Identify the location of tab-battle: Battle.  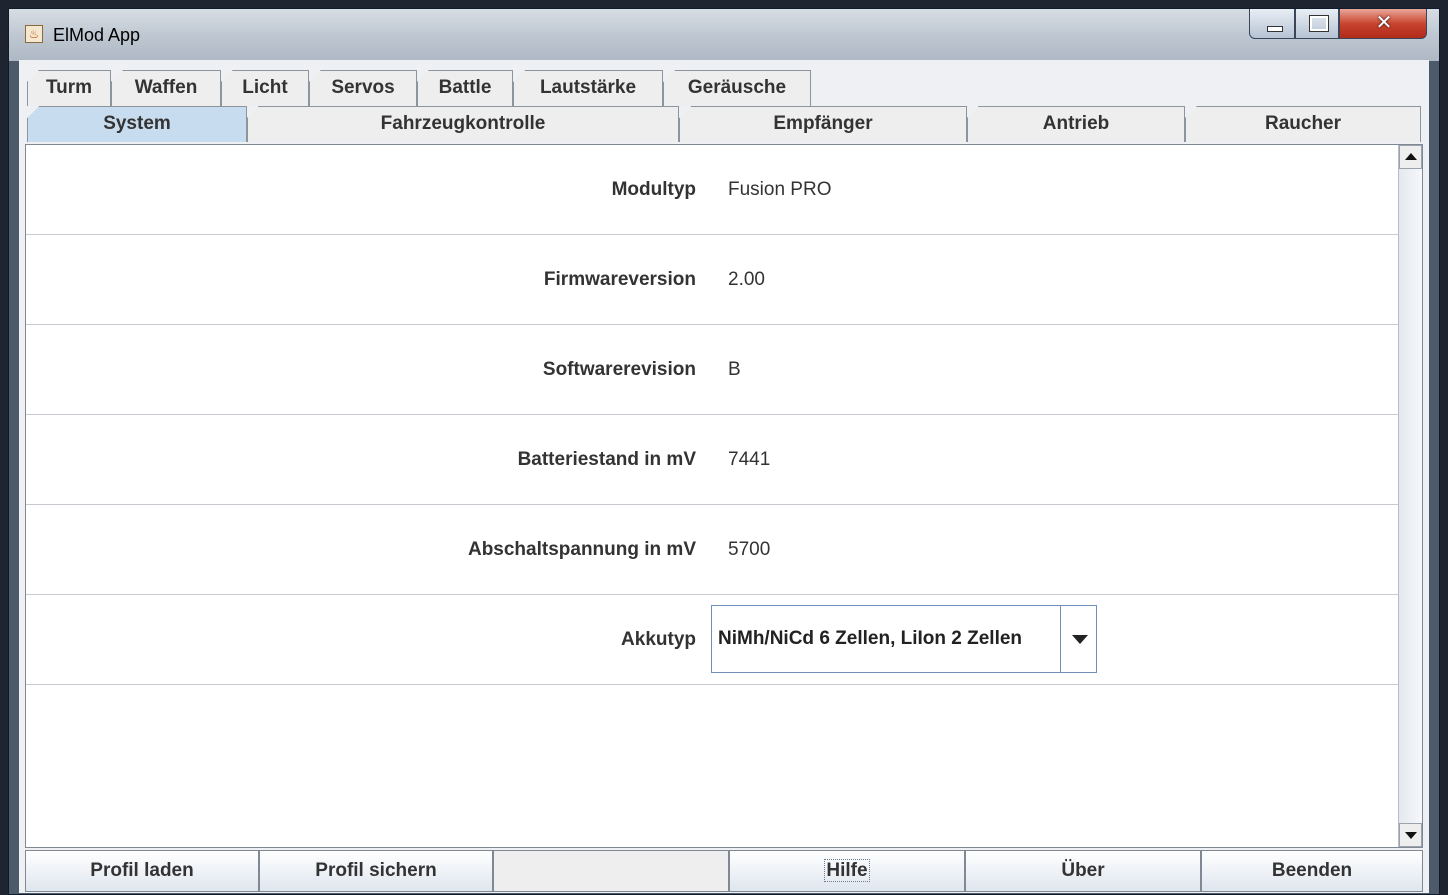
(465, 88).